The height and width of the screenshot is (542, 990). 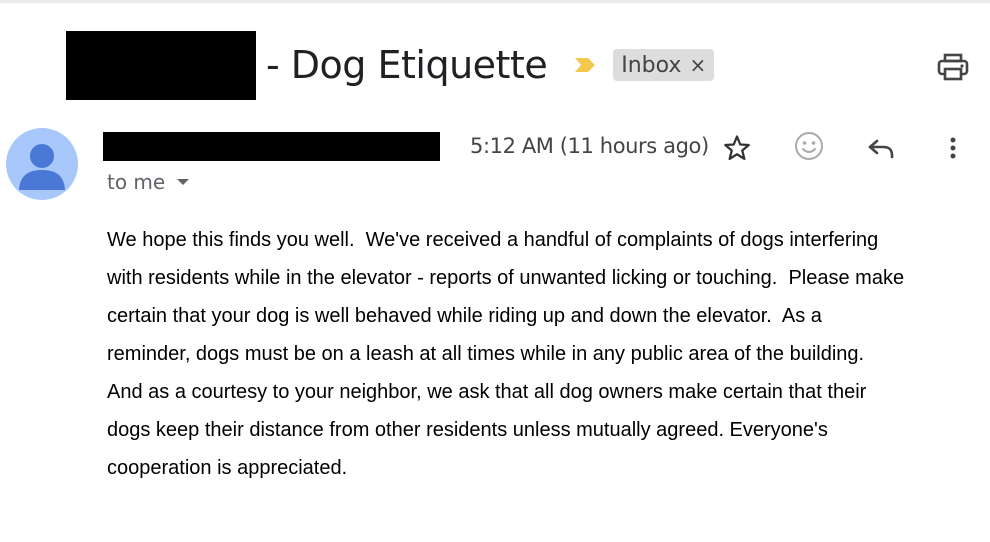 What do you see at coordinates (495, 1) in the screenshot?
I see `top-border` at bounding box center [495, 1].